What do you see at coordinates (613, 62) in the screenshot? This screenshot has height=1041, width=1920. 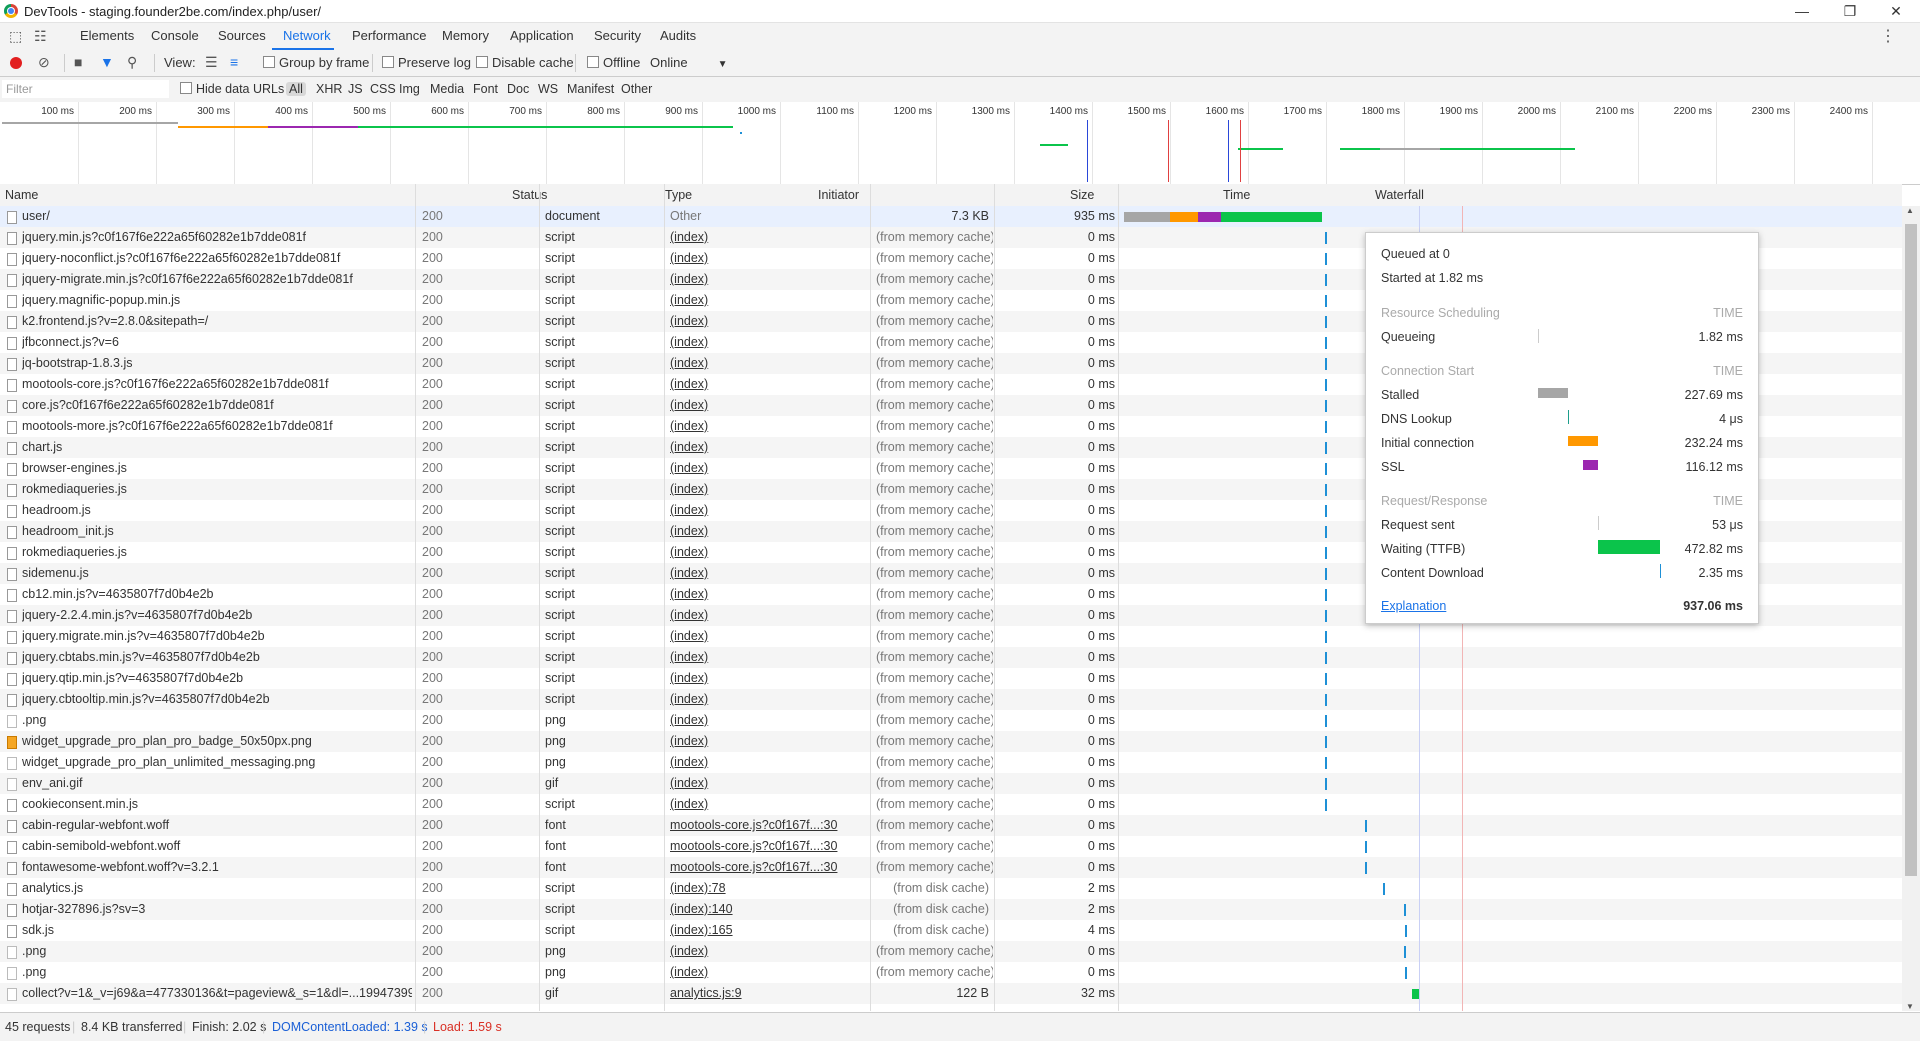 I see `offline-toggle: Offline` at bounding box center [613, 62].